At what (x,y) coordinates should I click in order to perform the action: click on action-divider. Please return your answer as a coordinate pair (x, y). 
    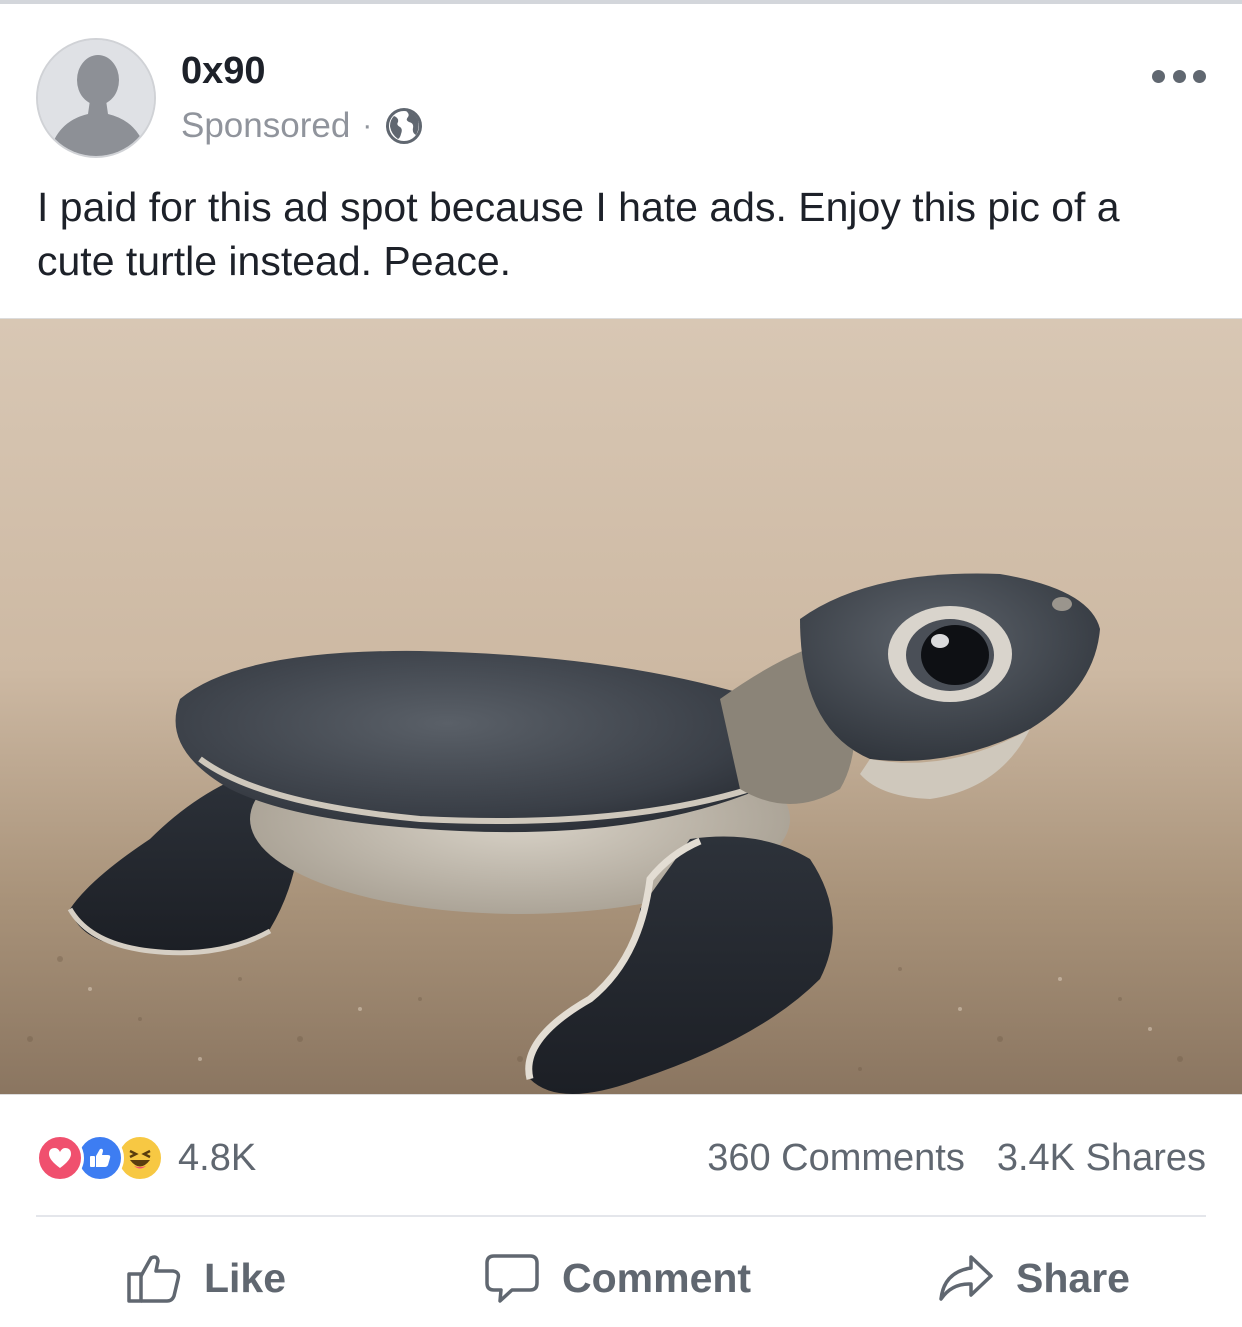
    Looking at the image, I should click on (621, 1216).